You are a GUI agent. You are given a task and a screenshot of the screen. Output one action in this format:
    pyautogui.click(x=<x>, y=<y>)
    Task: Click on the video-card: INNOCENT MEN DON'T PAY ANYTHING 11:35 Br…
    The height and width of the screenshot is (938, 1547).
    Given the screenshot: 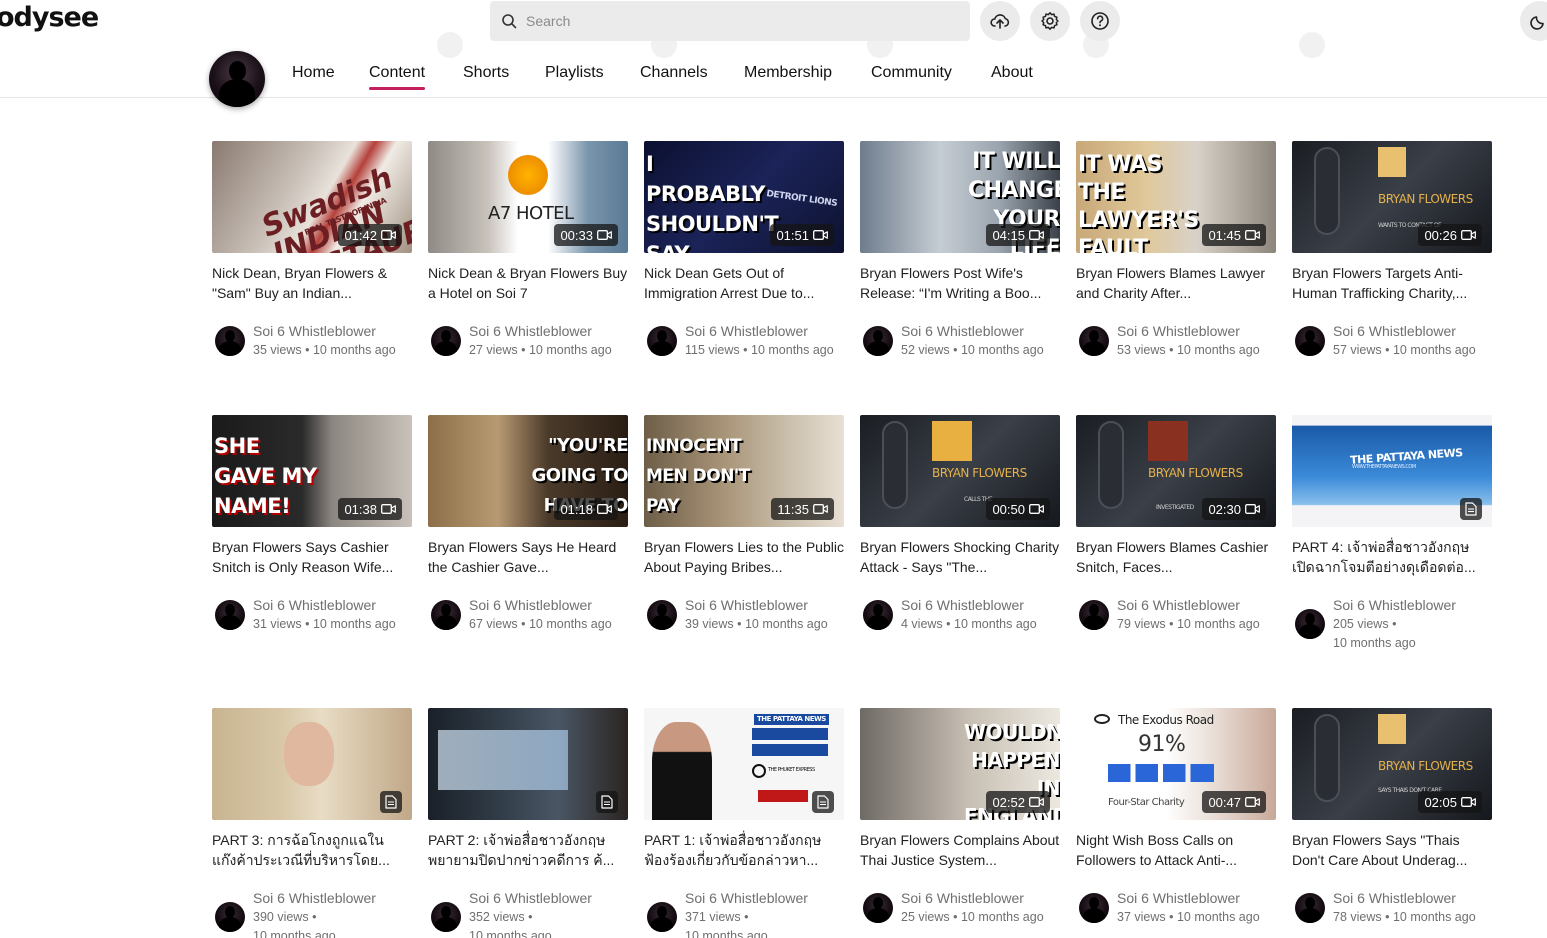 What is the action you would take?
    pyautogui.click(x=744, y=526)
    